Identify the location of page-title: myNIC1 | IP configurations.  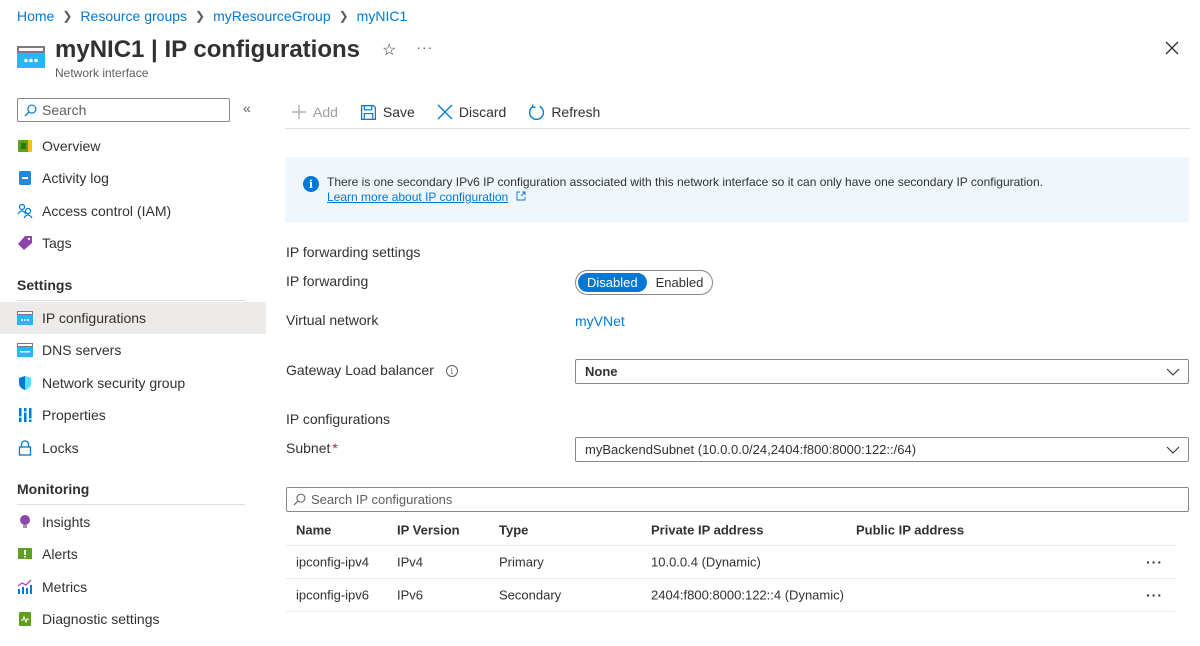
(207, 50).